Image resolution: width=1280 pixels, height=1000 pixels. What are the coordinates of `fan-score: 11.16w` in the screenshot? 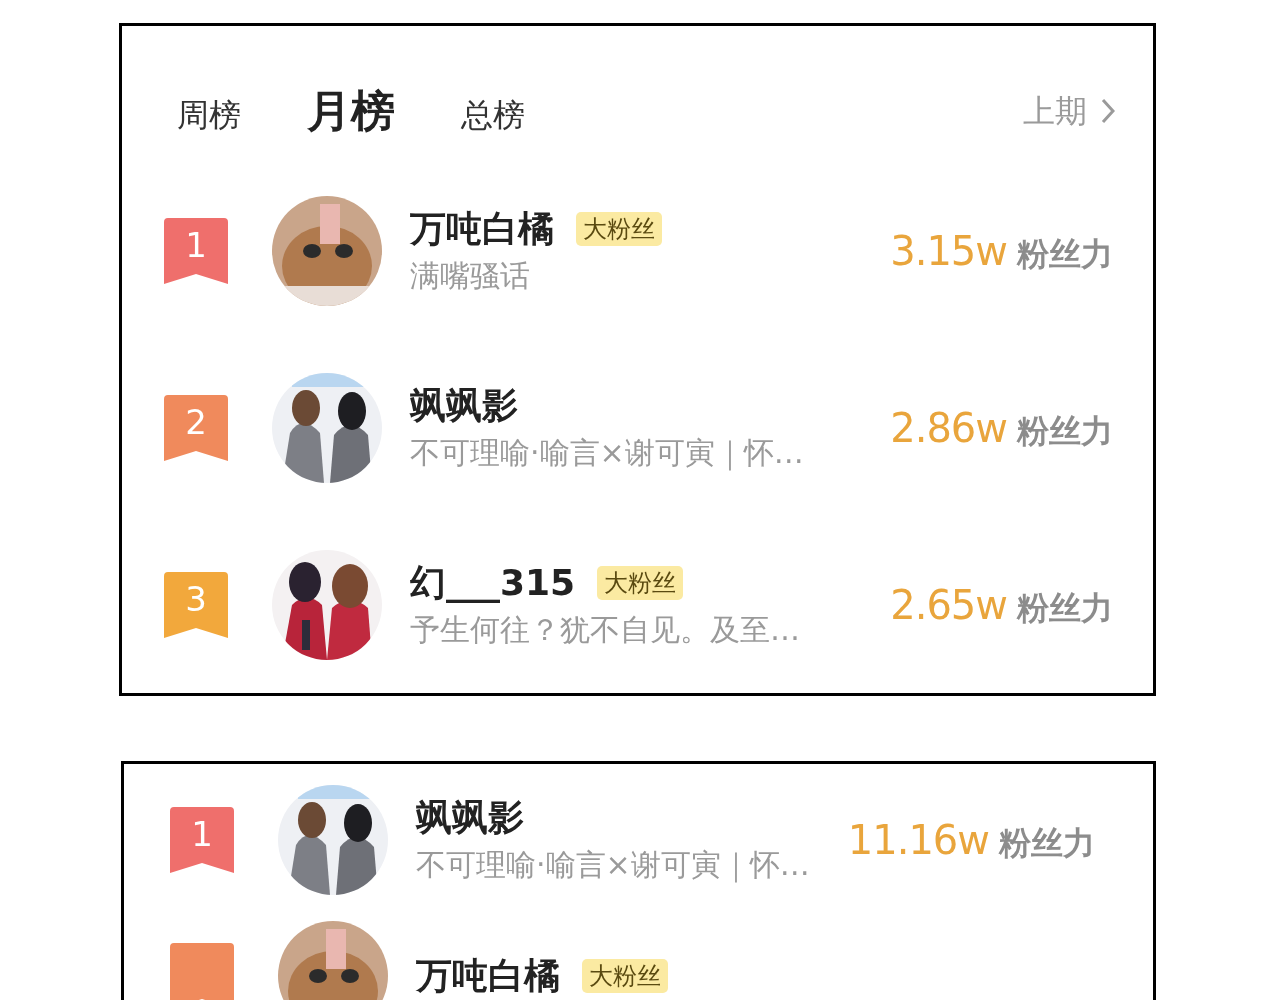 It's located at (918, 840).